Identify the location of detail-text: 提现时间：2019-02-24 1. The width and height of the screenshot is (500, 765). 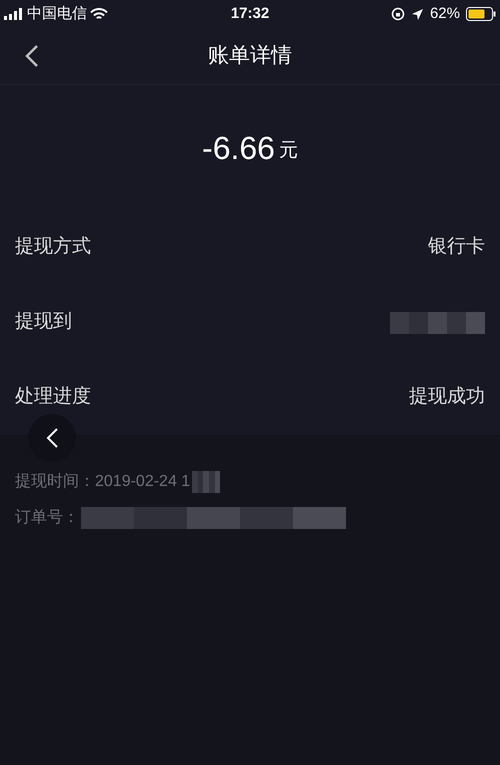
(102, 482).